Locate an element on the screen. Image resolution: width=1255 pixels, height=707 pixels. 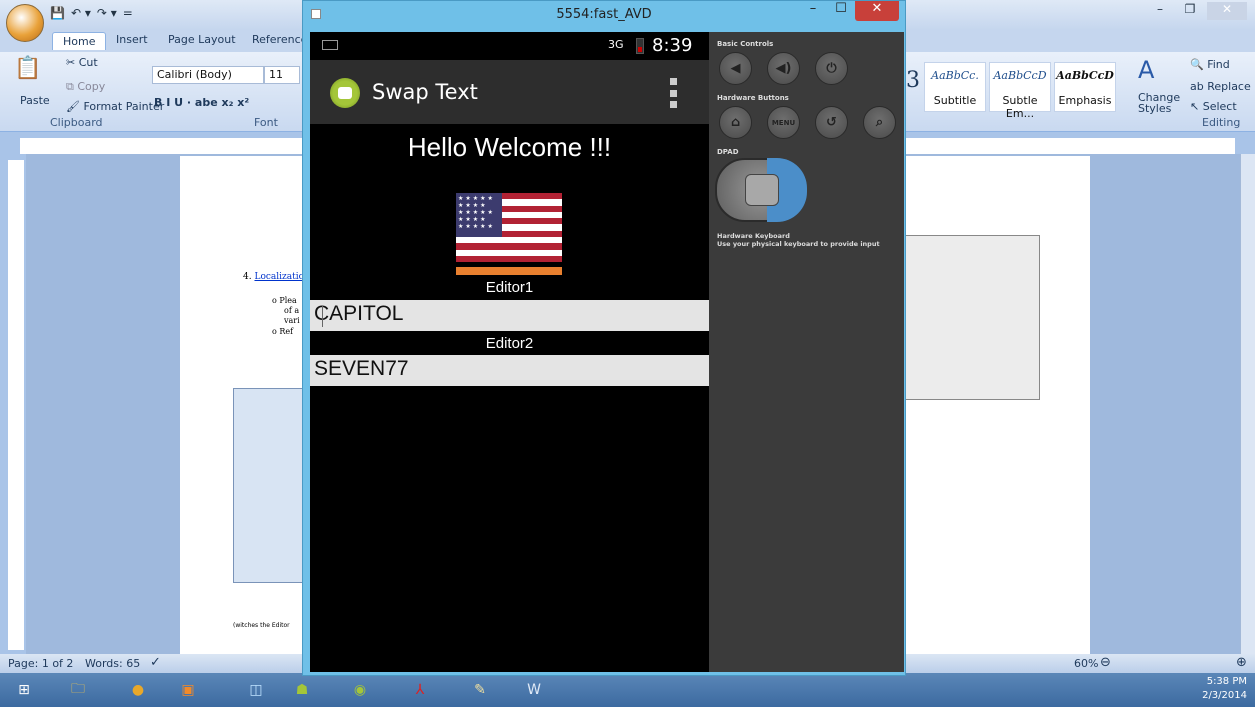
editor2-value: SEVEN77 is located at coordinates (361, 368).